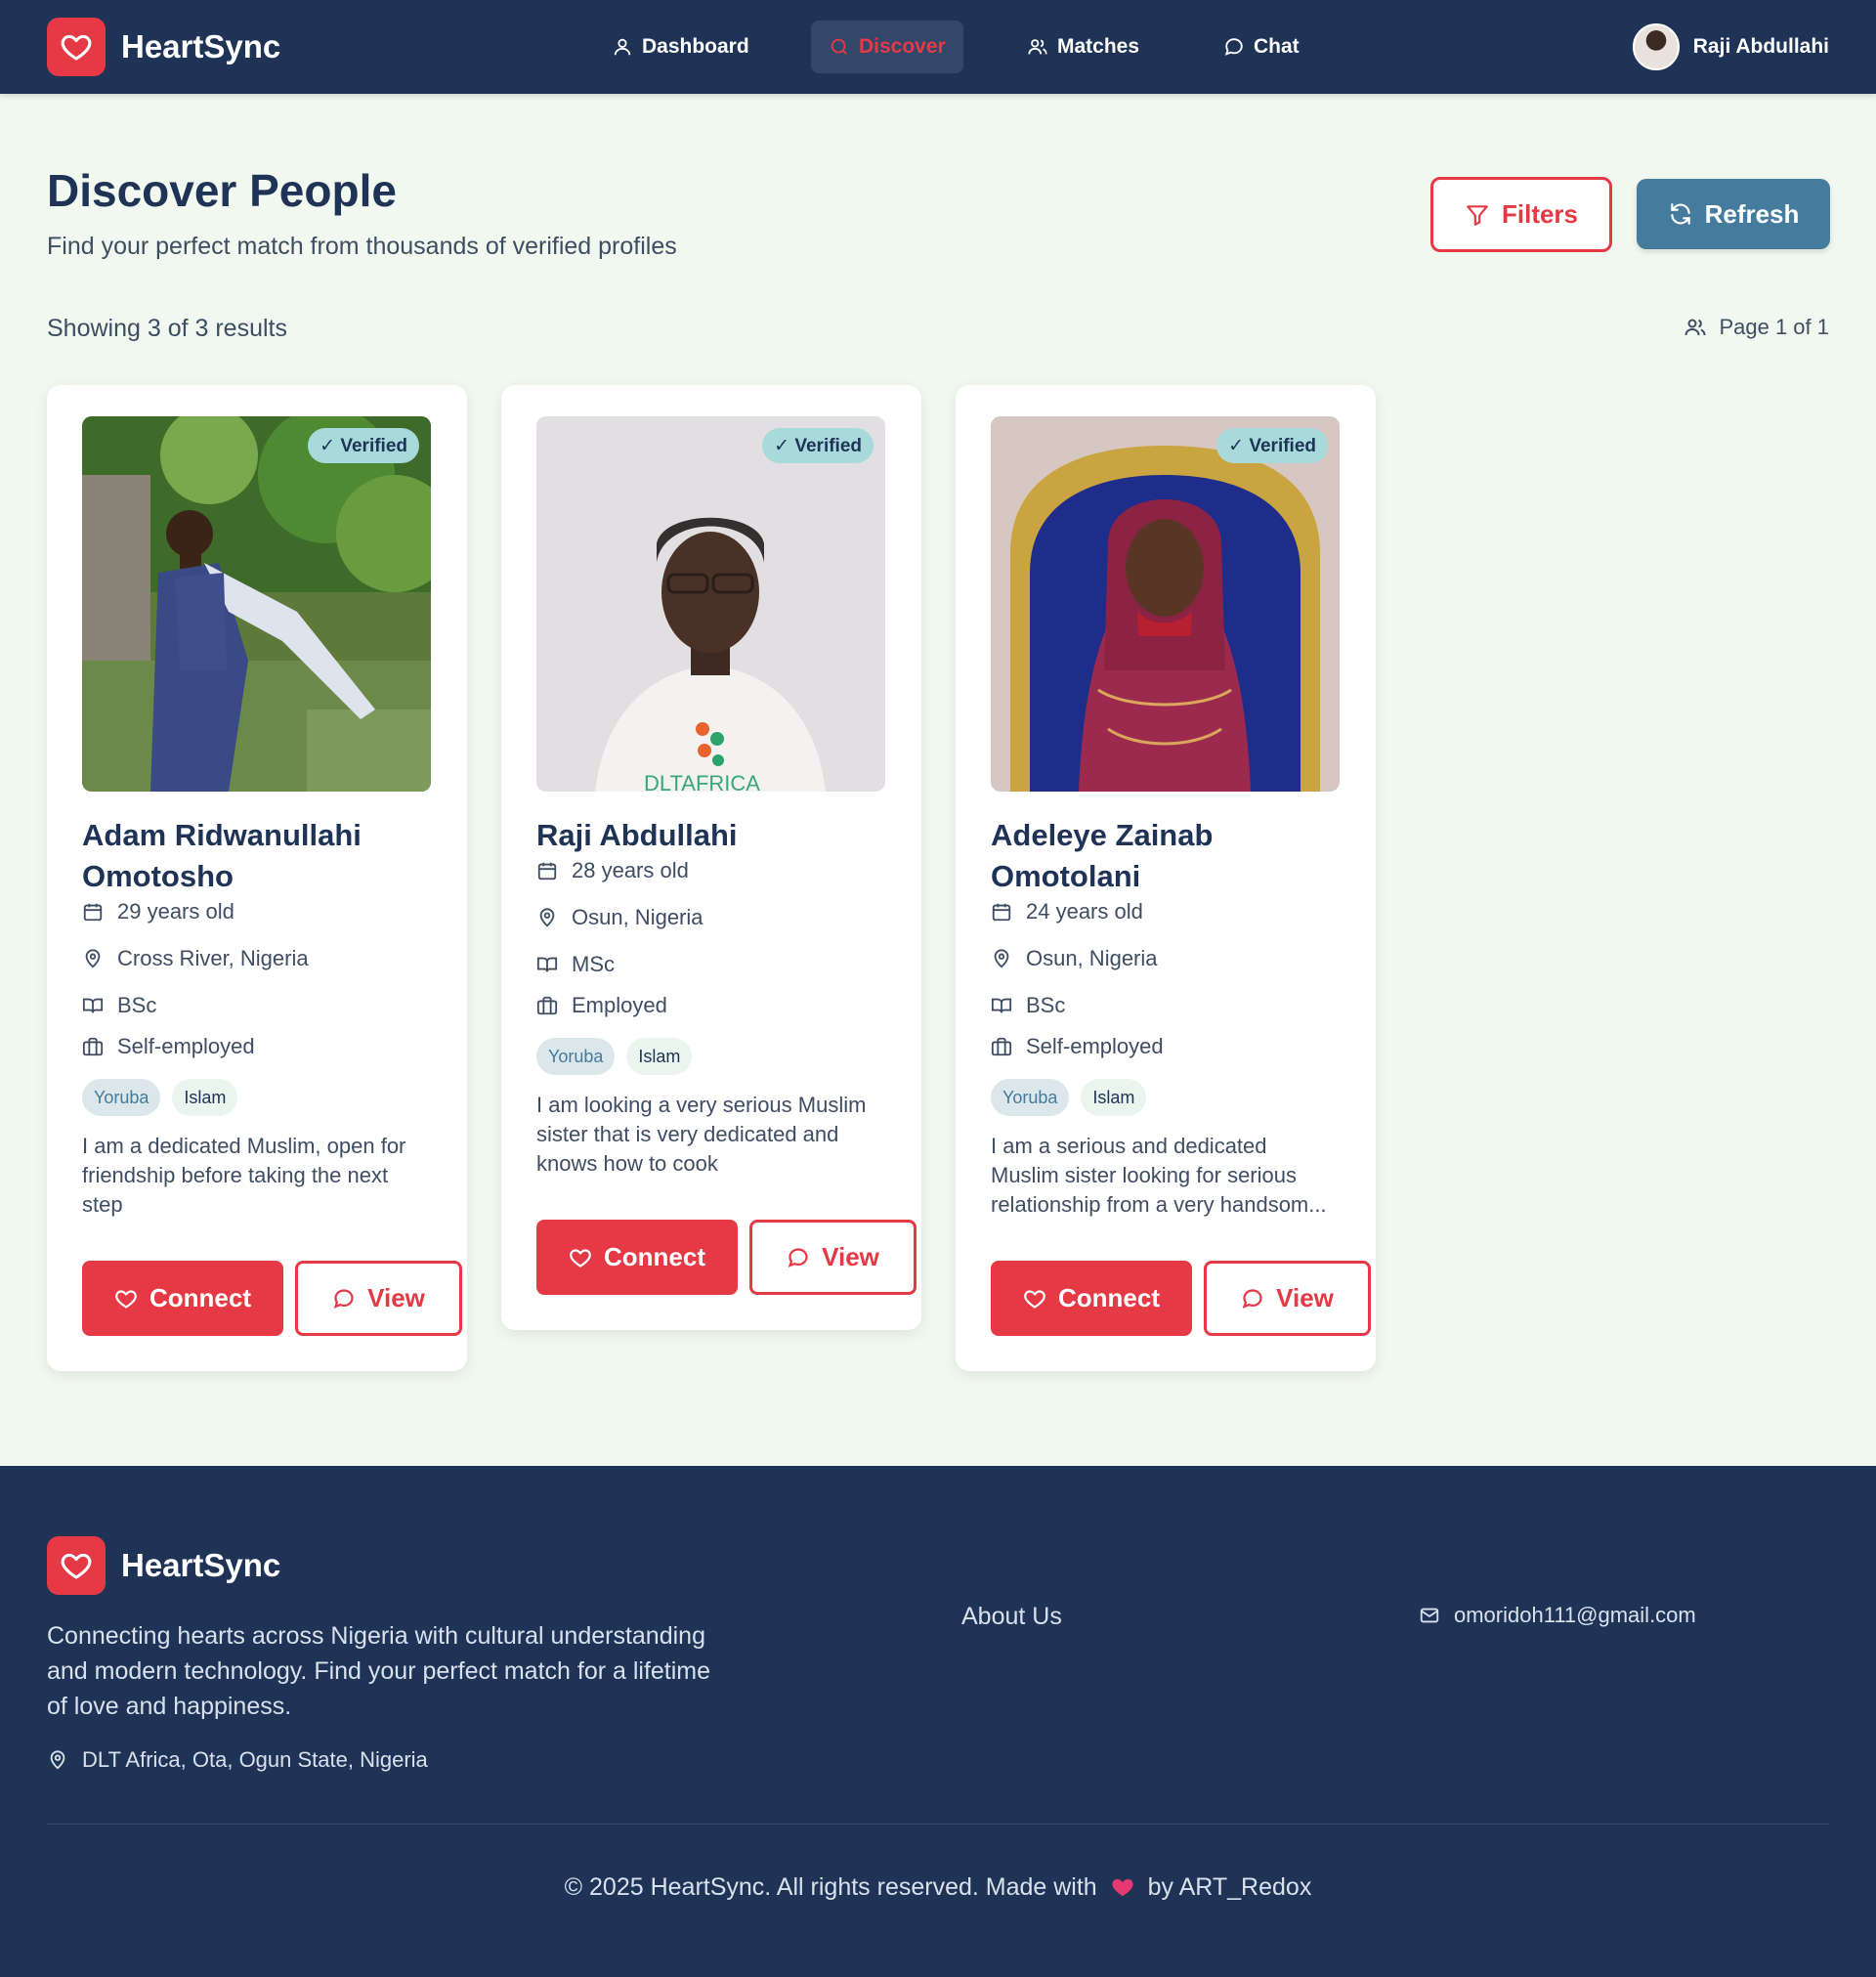 This screenshot has height=1977, width=1876. I want to click on profile-name: Raji Abdullahi, so click(717, 835).